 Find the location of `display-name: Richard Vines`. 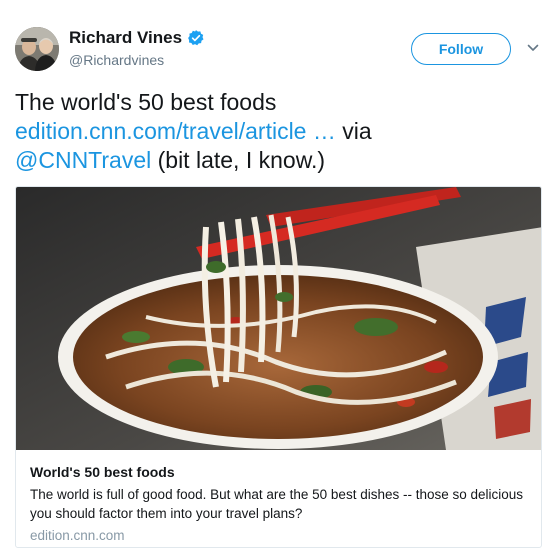

display-name: Richard Vines is located at coordinates (125, 38).